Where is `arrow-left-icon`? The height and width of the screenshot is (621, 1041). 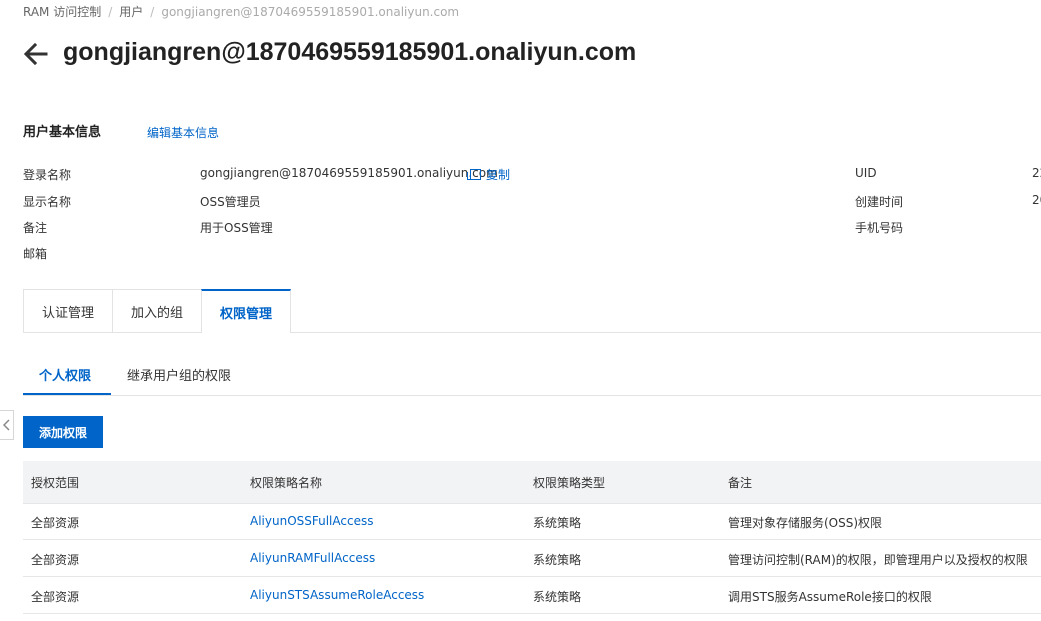
arrow-left-icon is located at coordinates (35, 54).